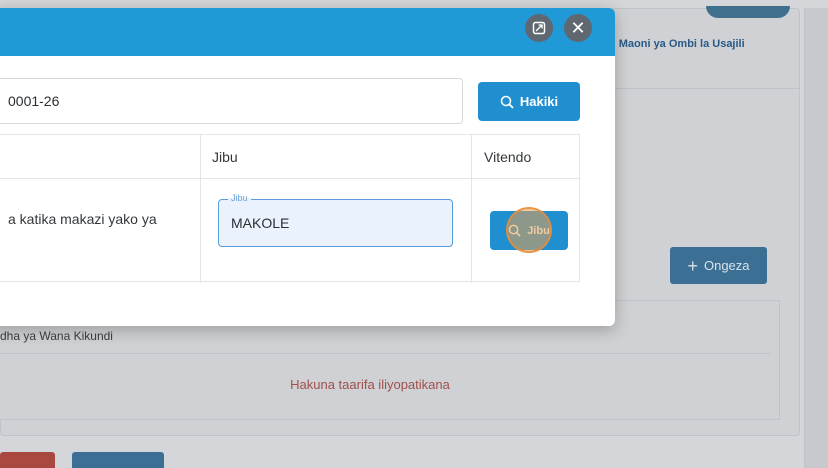 This screenshot has width=828, height=468. I want to click on add-button-label: Ongeza, so click(726, 265).